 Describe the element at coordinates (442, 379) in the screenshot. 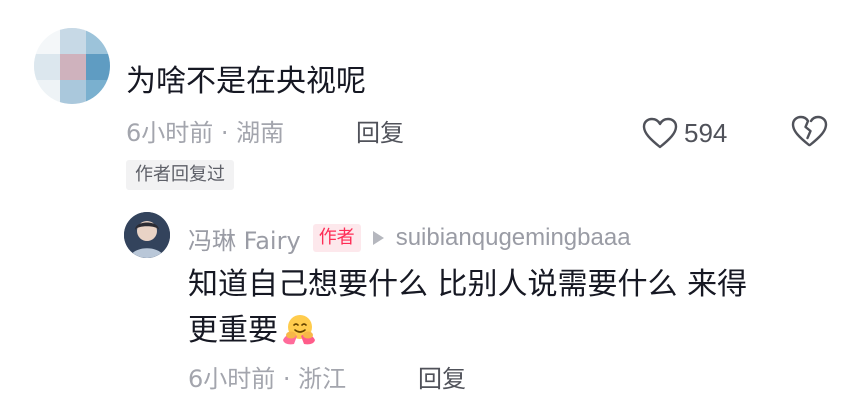

I see `reply-reply-button: 回复` at that location.